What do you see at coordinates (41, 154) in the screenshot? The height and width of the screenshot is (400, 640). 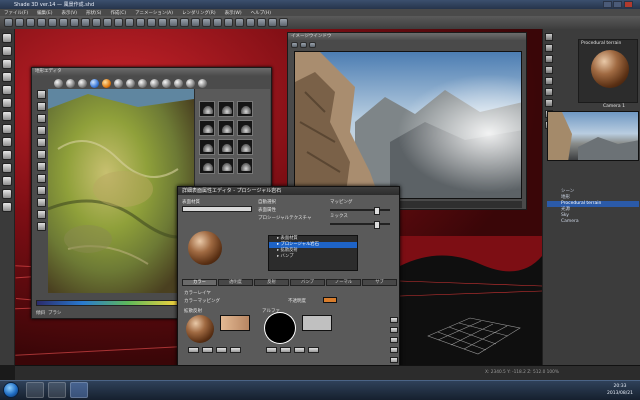 I see `erode-tool-icon` at bounding box center [41, 154].